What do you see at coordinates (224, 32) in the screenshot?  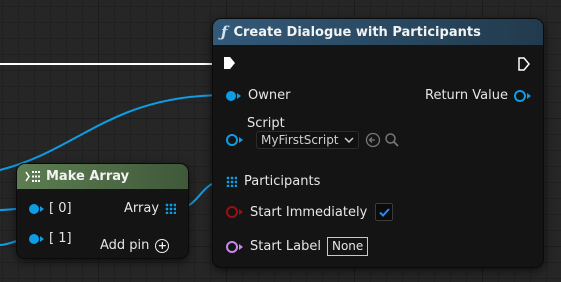 I see `function-icon: ƒ` at bounding box center [224, 32].